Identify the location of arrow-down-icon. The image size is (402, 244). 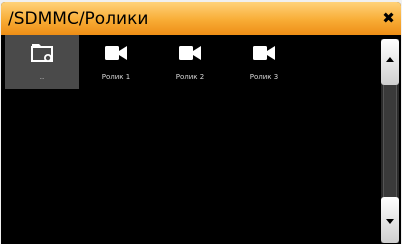
(390, 221).